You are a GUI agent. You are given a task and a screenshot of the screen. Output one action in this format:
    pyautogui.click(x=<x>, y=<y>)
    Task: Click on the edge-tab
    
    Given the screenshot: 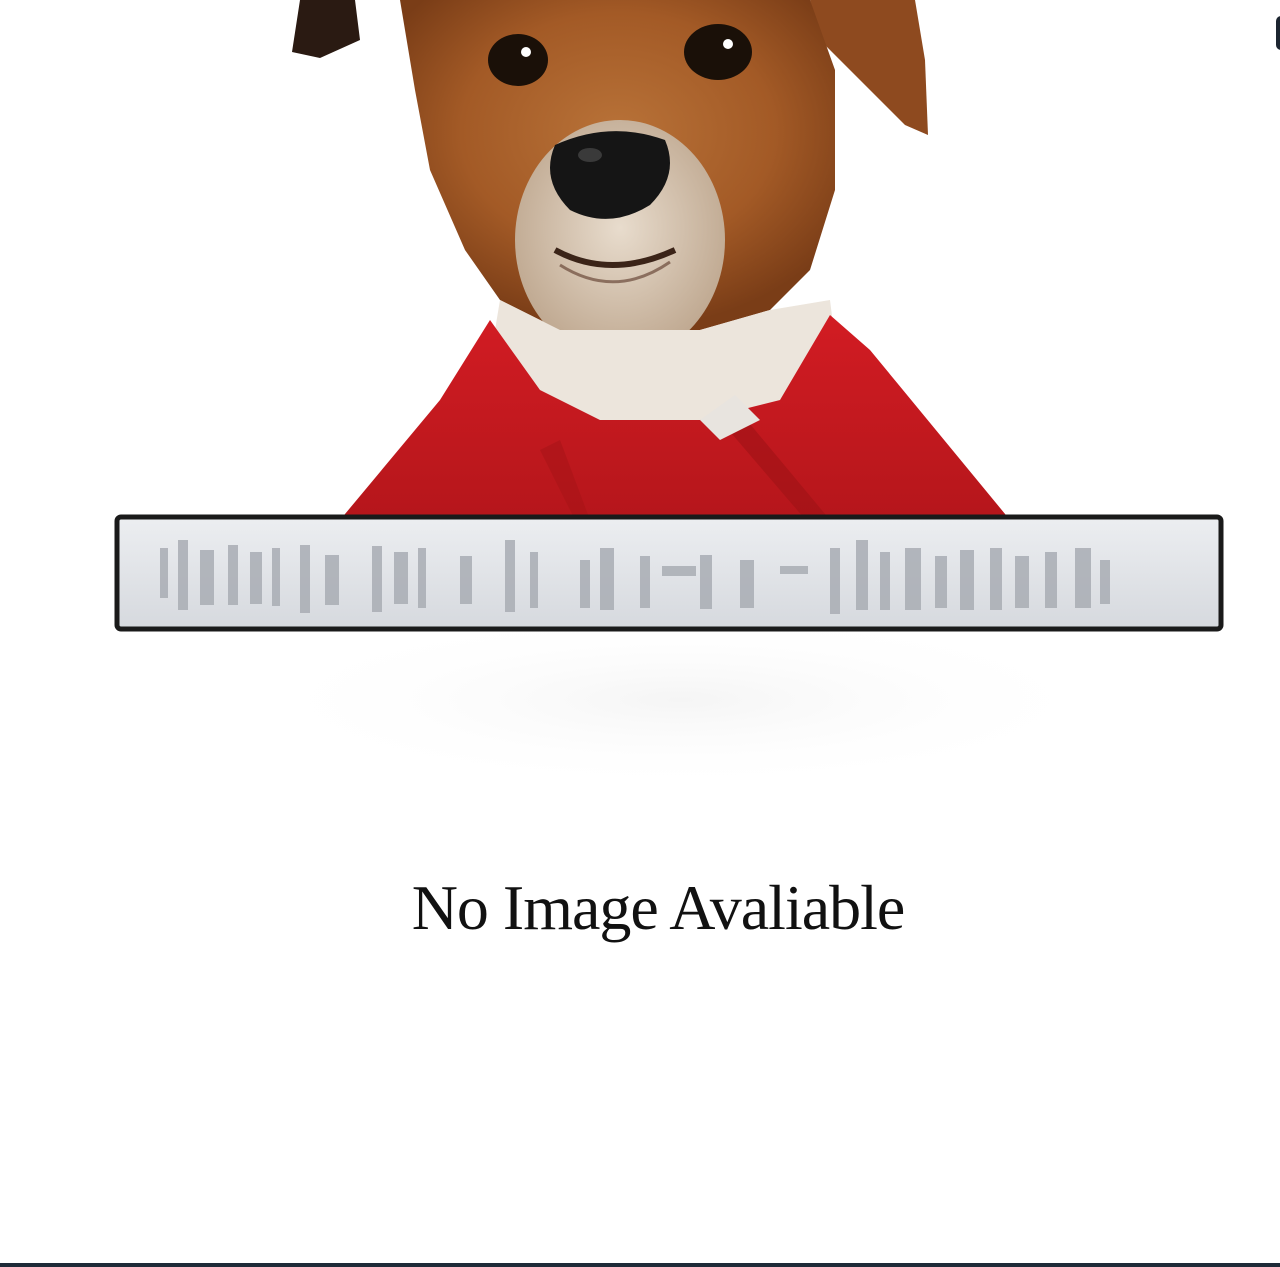 What is the action you would take?
    pyautogui.click(x=1278, y=33)
    